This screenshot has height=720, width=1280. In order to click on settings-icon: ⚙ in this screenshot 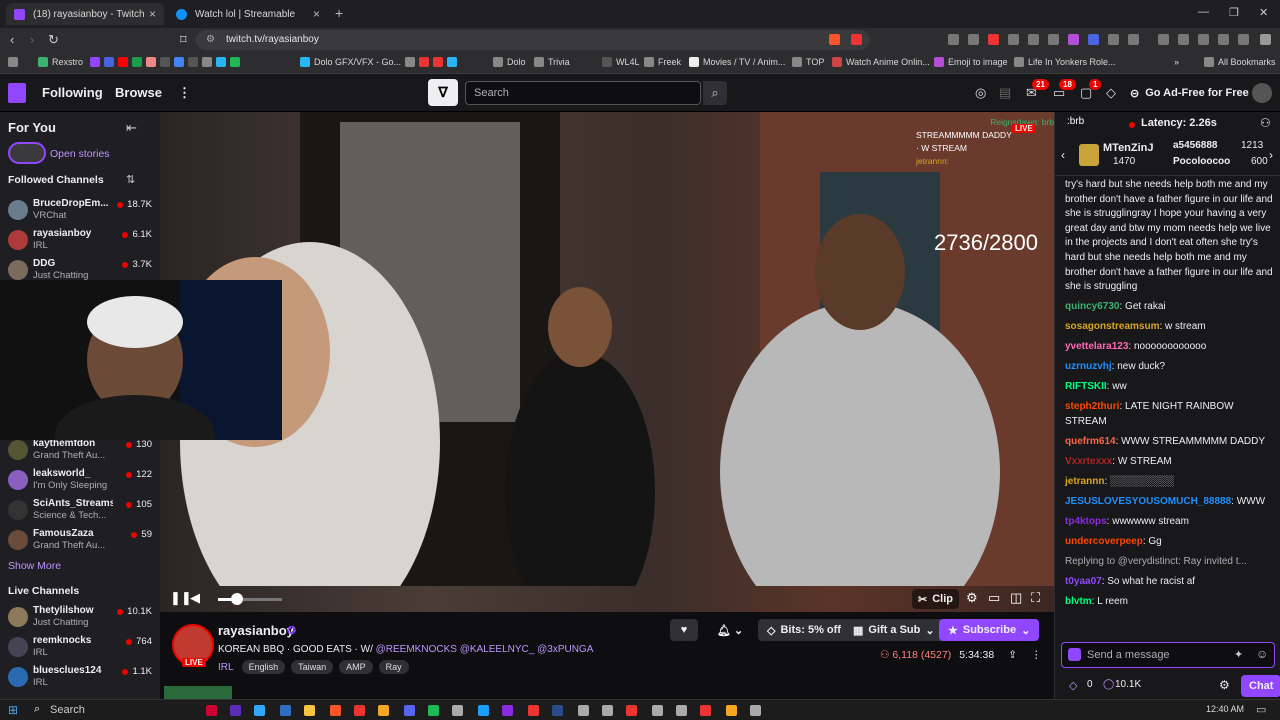, I will do `click(972, 598)`.